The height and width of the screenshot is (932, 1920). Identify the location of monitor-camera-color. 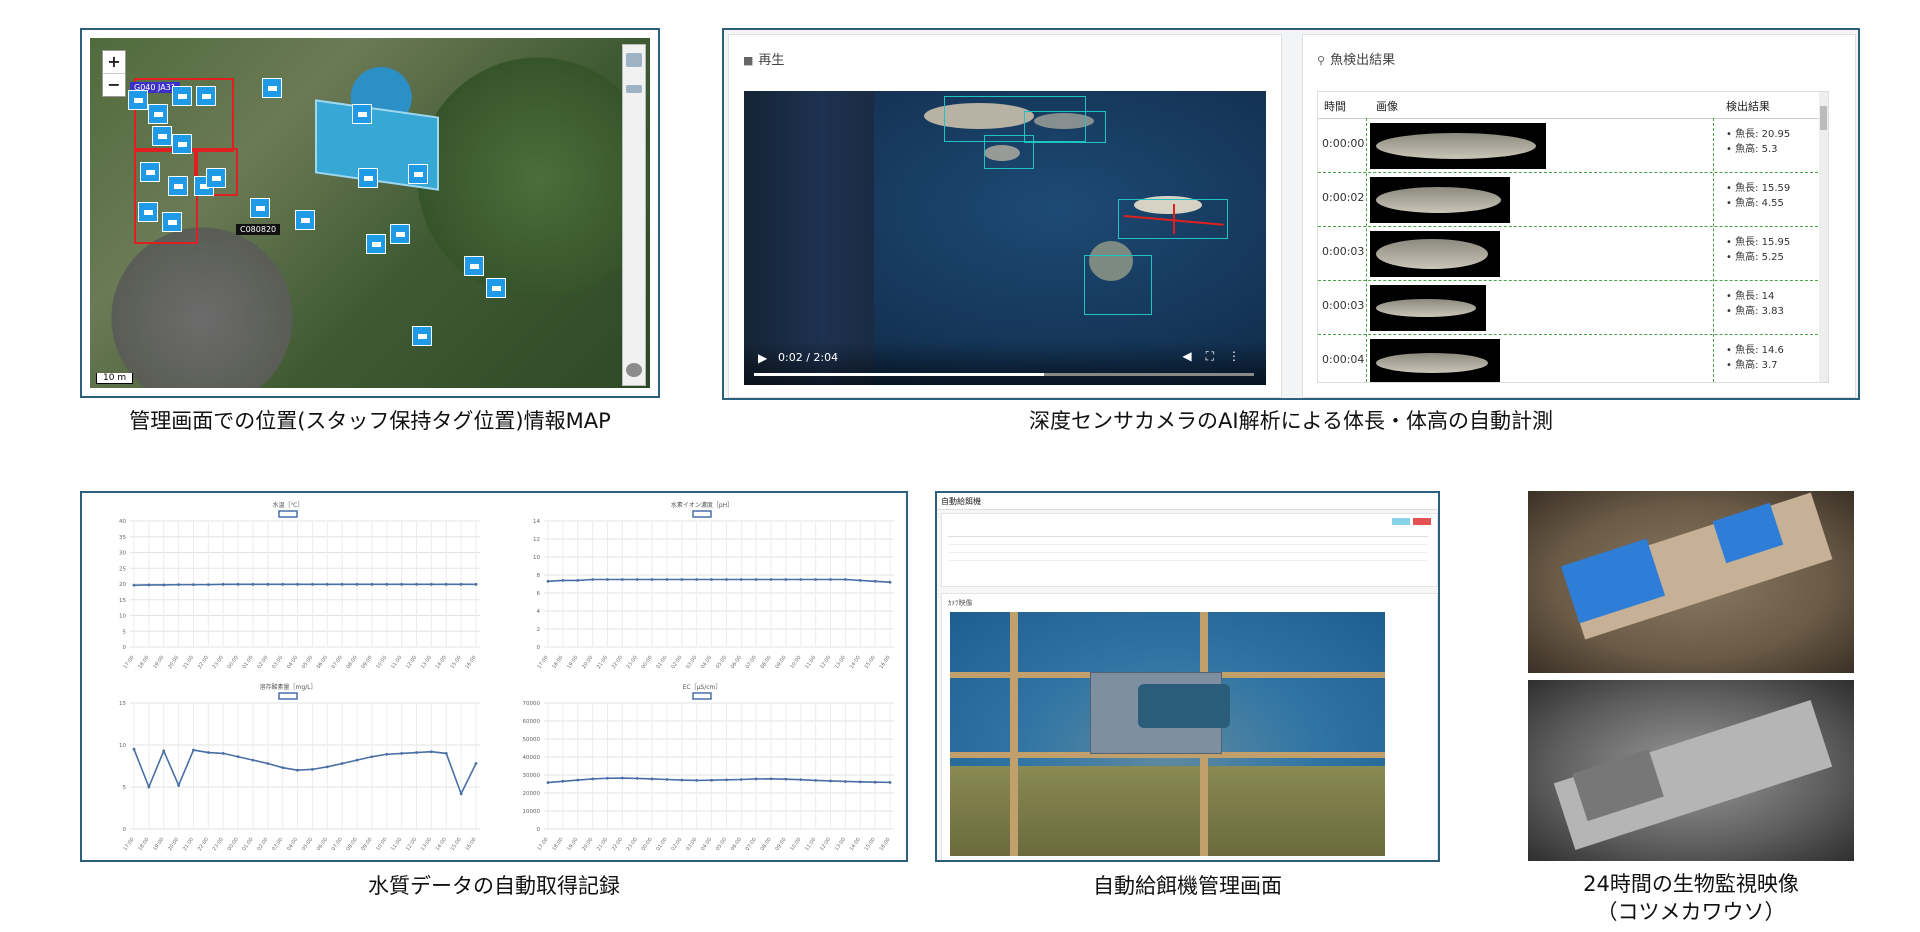
(1691, 582).